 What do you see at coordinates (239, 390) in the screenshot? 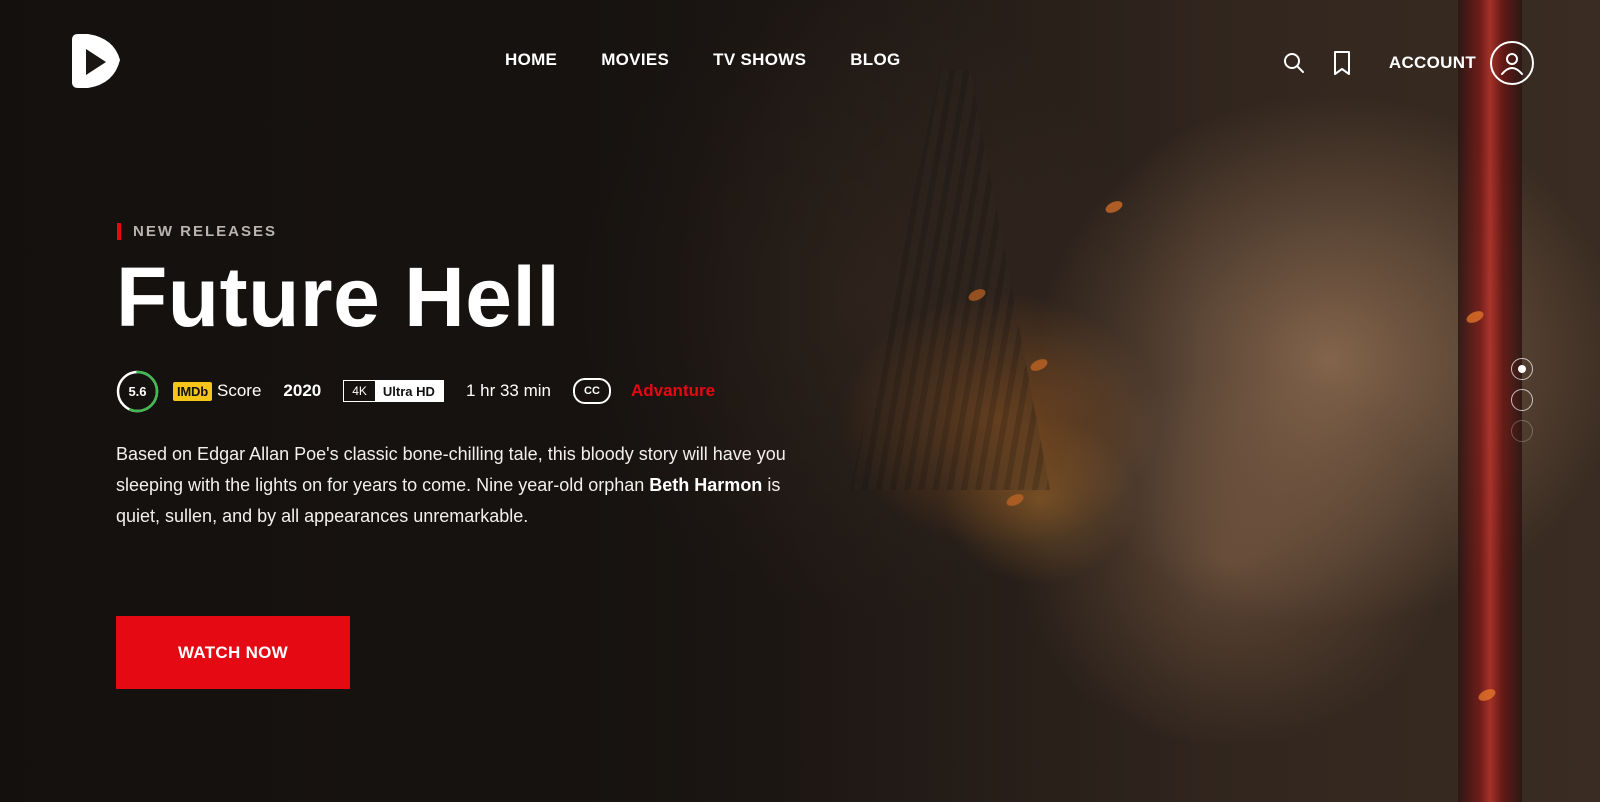
I see `score-label: Score` at bounding box center [239, 390].